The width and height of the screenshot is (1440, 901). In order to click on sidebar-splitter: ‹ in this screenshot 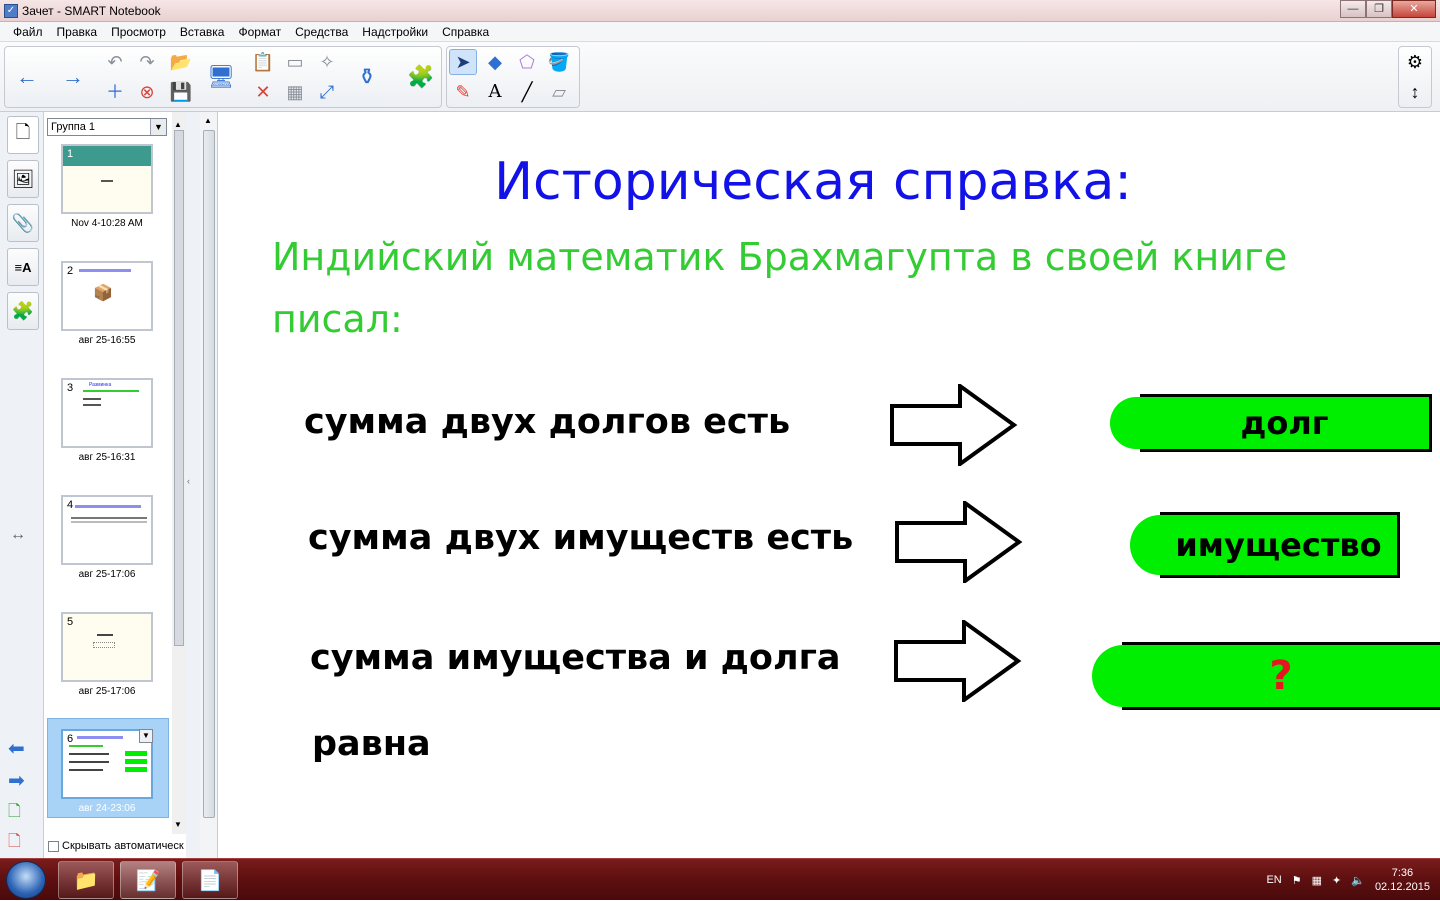, I will do `click(193, 485)`.